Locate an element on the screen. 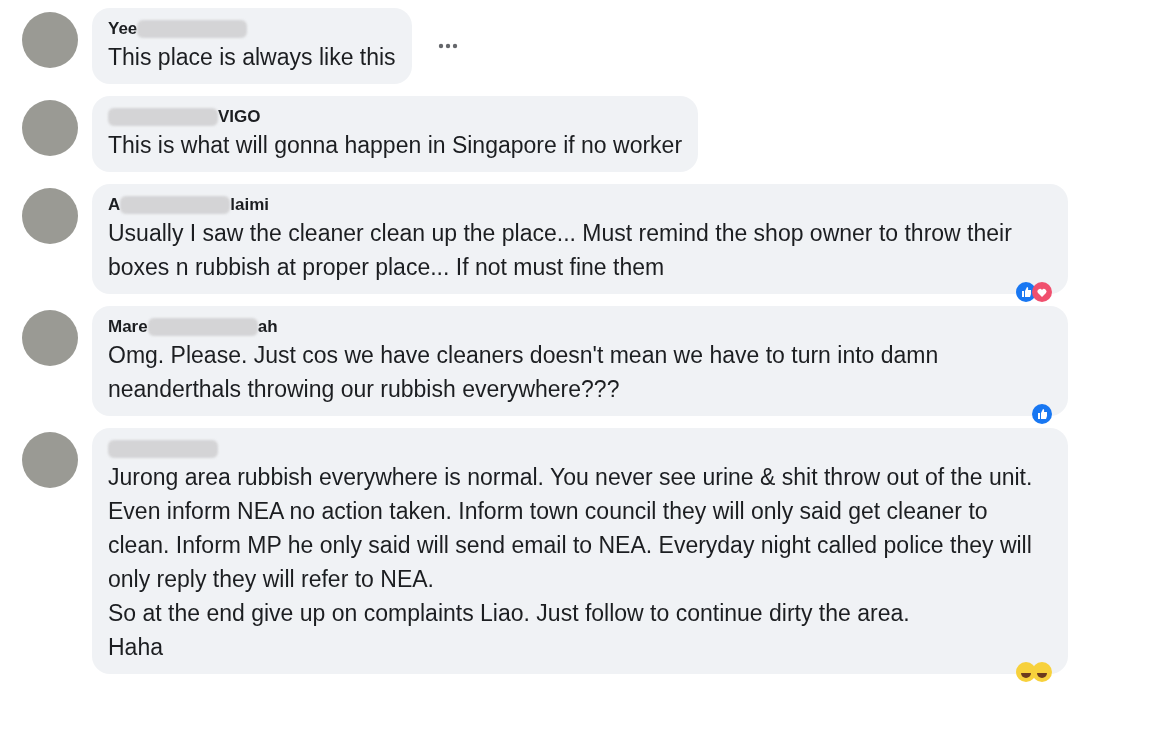  comment-text: Omg. Please. Just cos we have cleaners doesn't mean we have to turn into damn neanderthals throwing our rubbish everywhere??? is located at coordinates (524, 372).